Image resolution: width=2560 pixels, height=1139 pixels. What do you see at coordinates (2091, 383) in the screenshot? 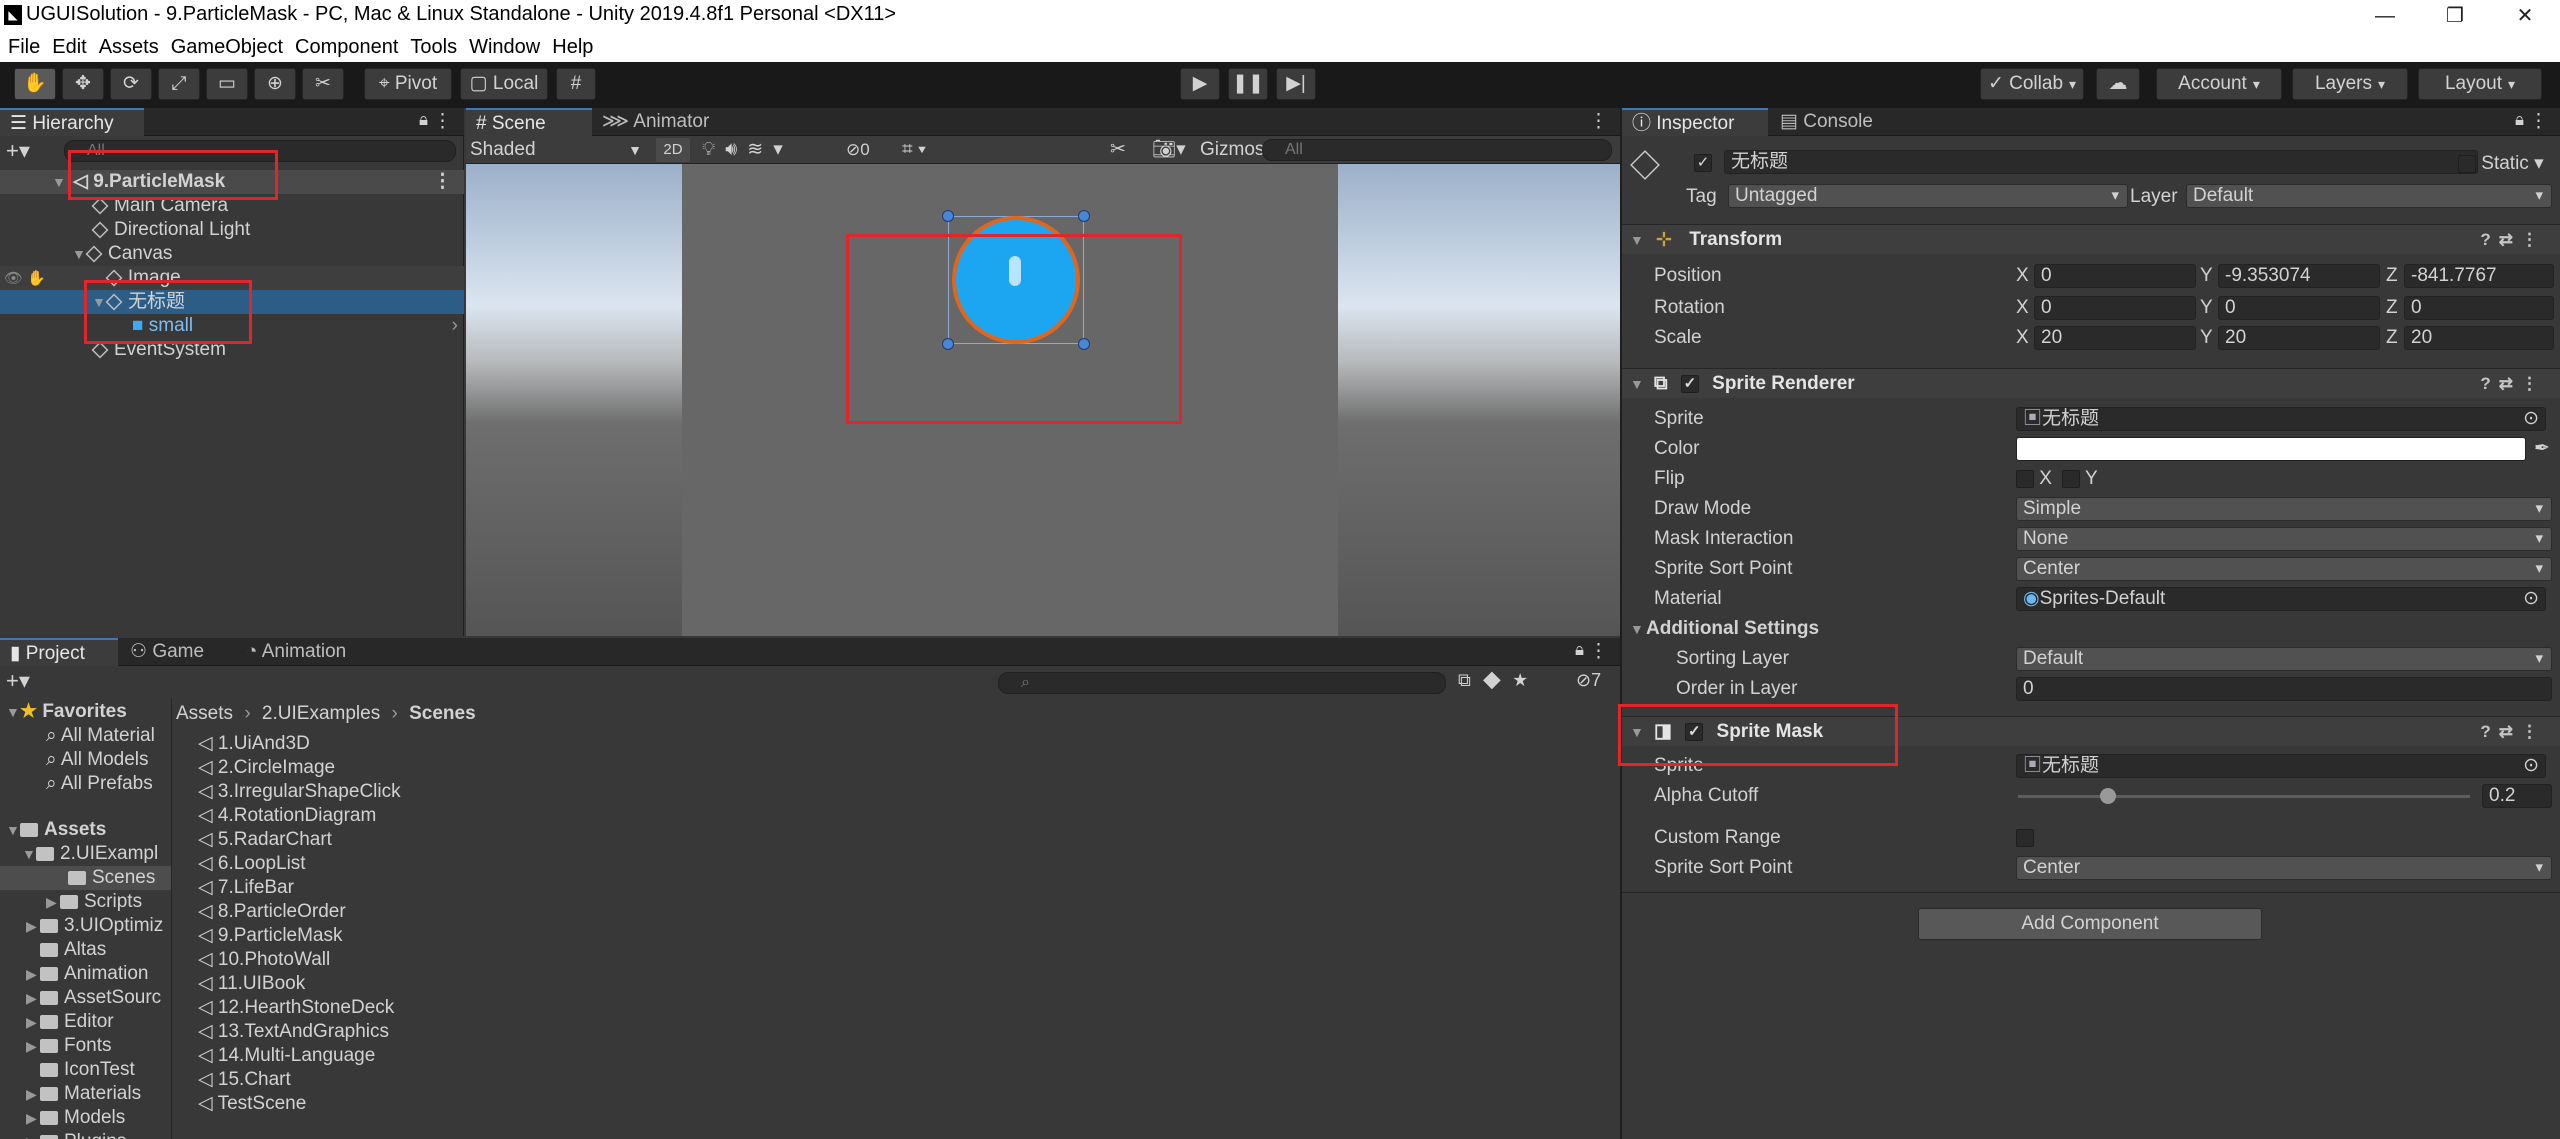
I see `sprite-renderer-header: ▼ ⧉ ✓ Sprite Renderer ?⇄⋮` at bounding box center [2091, 383].